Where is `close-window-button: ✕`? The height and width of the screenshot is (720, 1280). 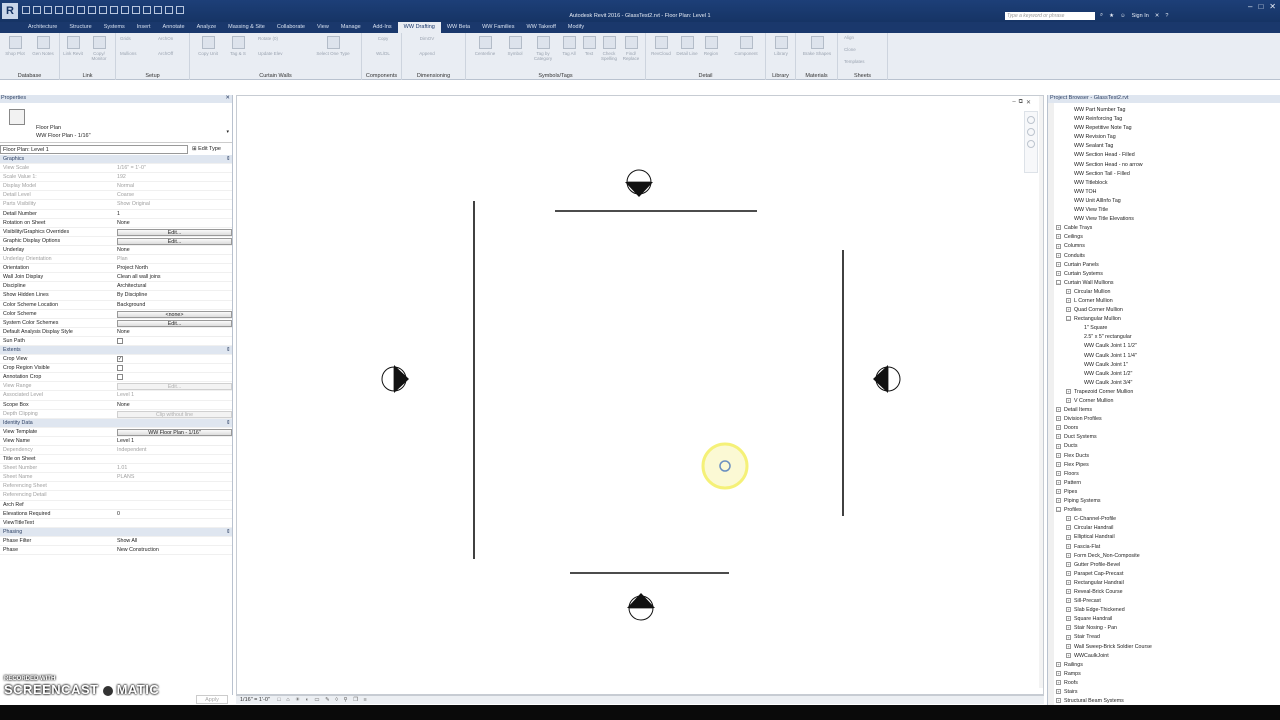 close-window-button: ✕ is located at coordinates (1272, 6).